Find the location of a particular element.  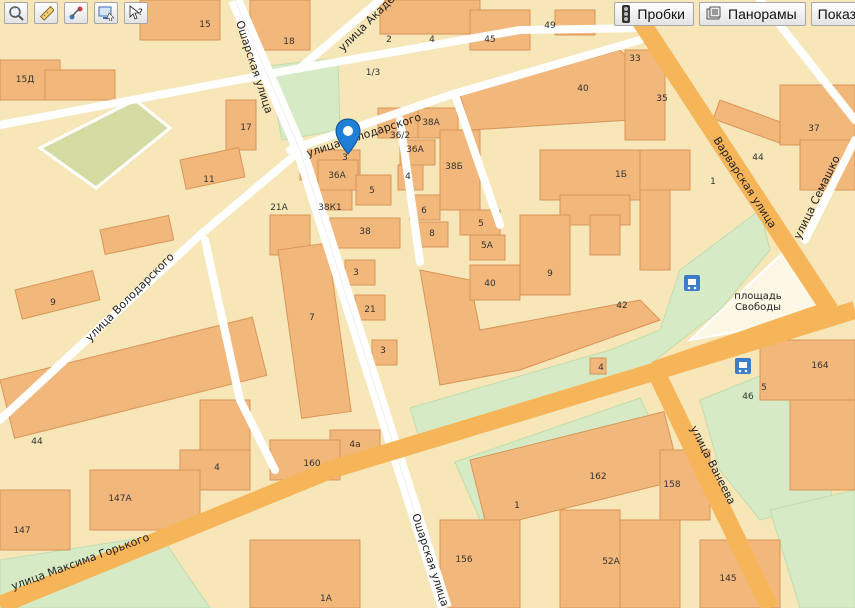

house-number: 1Б is located at coordinates (621, 175).